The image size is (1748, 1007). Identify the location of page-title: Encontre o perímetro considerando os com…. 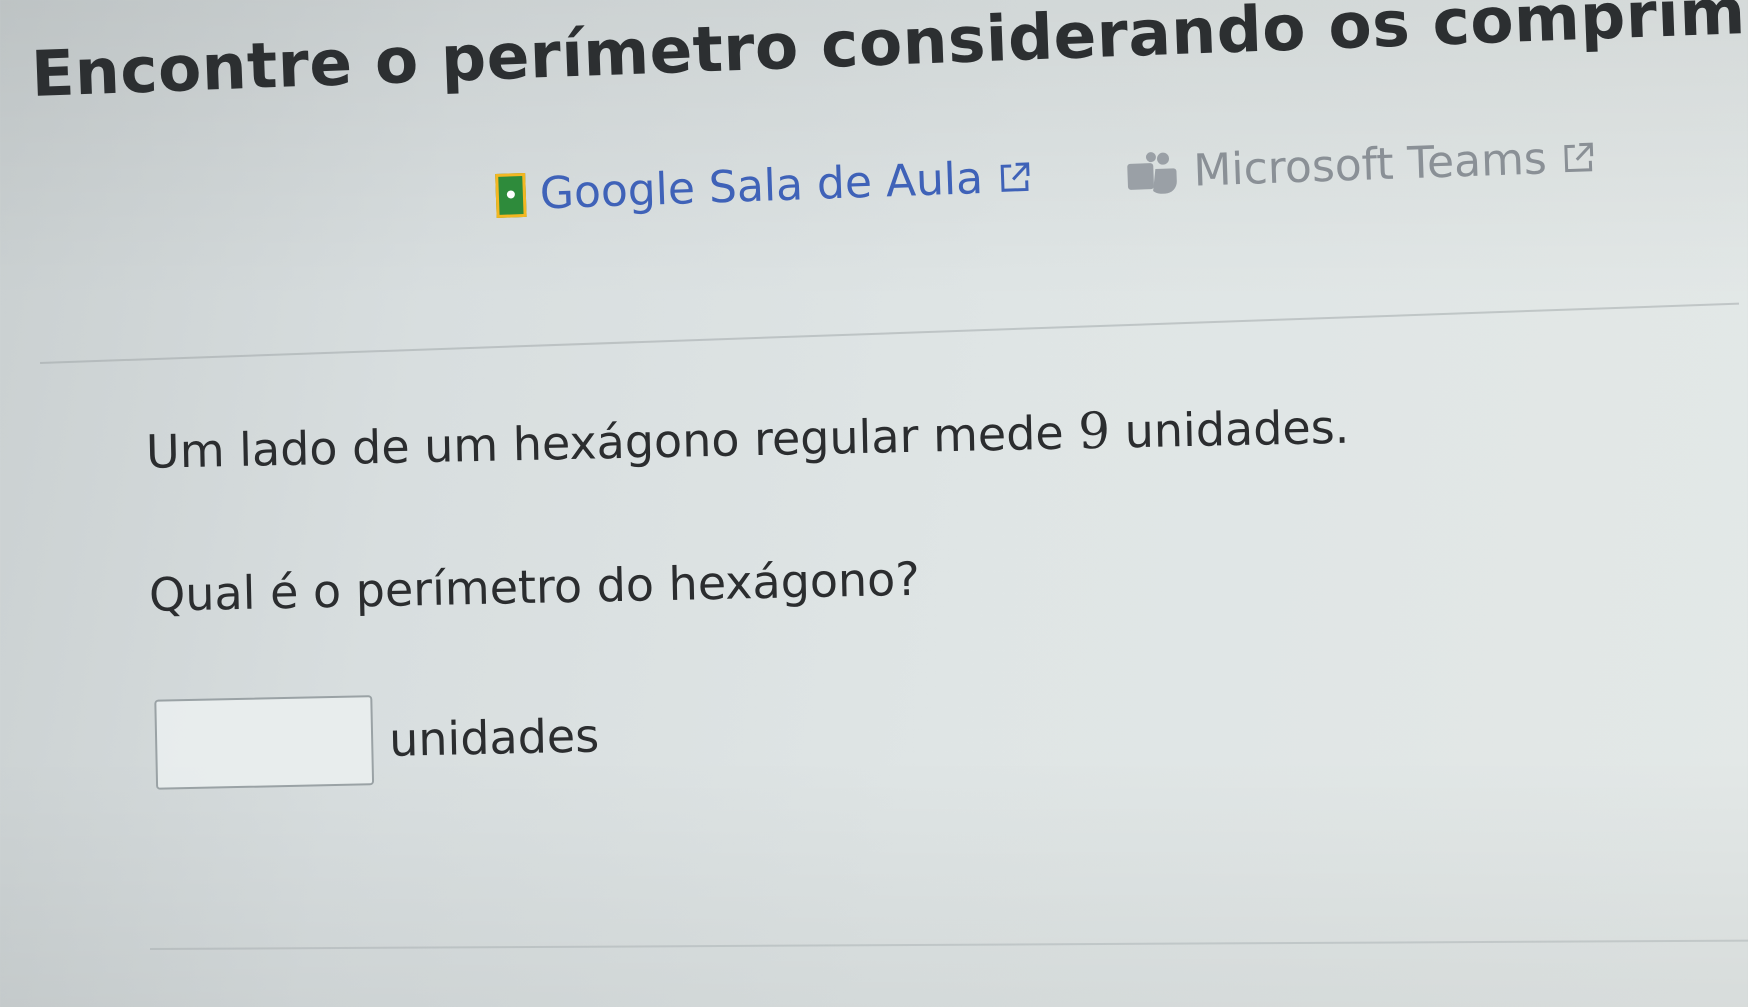
(886, 55).